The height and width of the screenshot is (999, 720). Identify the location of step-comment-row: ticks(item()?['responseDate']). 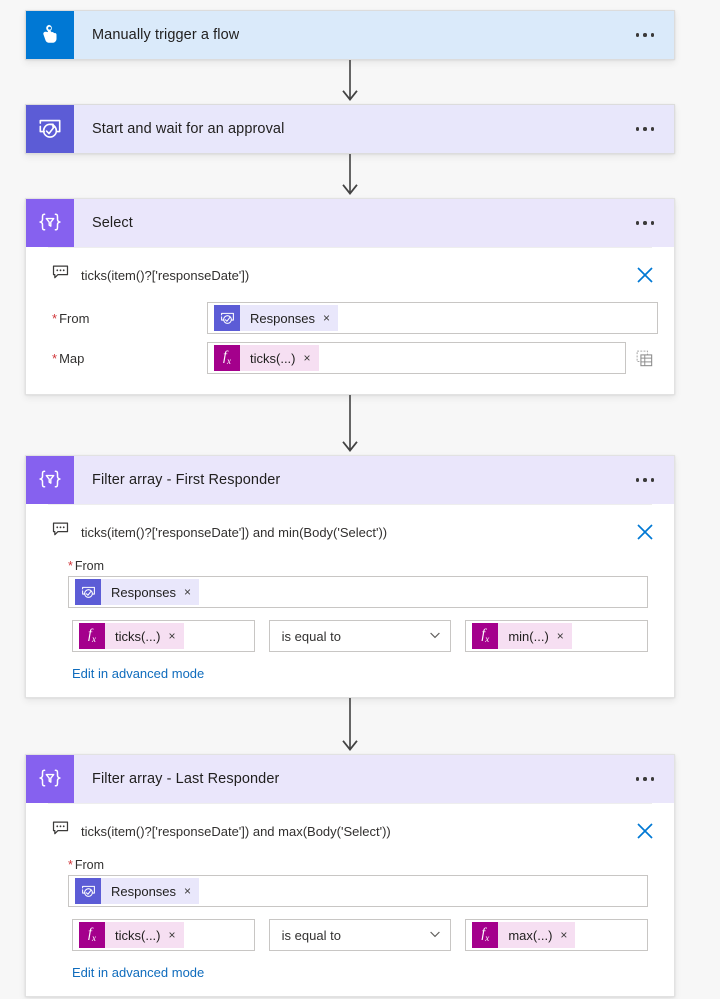
(350, 273).